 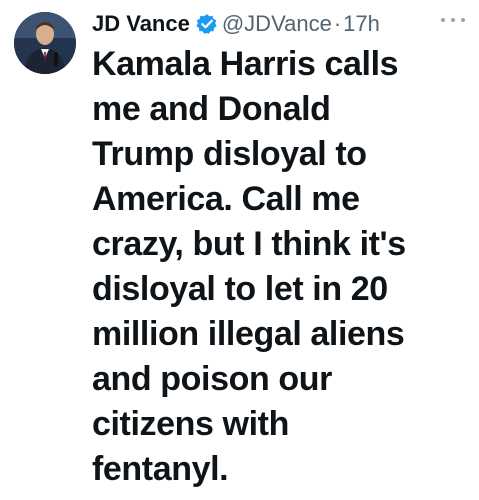 What do you see at coordinates (141, 24) in the screenshot?
I see `author-name: JD Vance` at bounding box center [141, 24].